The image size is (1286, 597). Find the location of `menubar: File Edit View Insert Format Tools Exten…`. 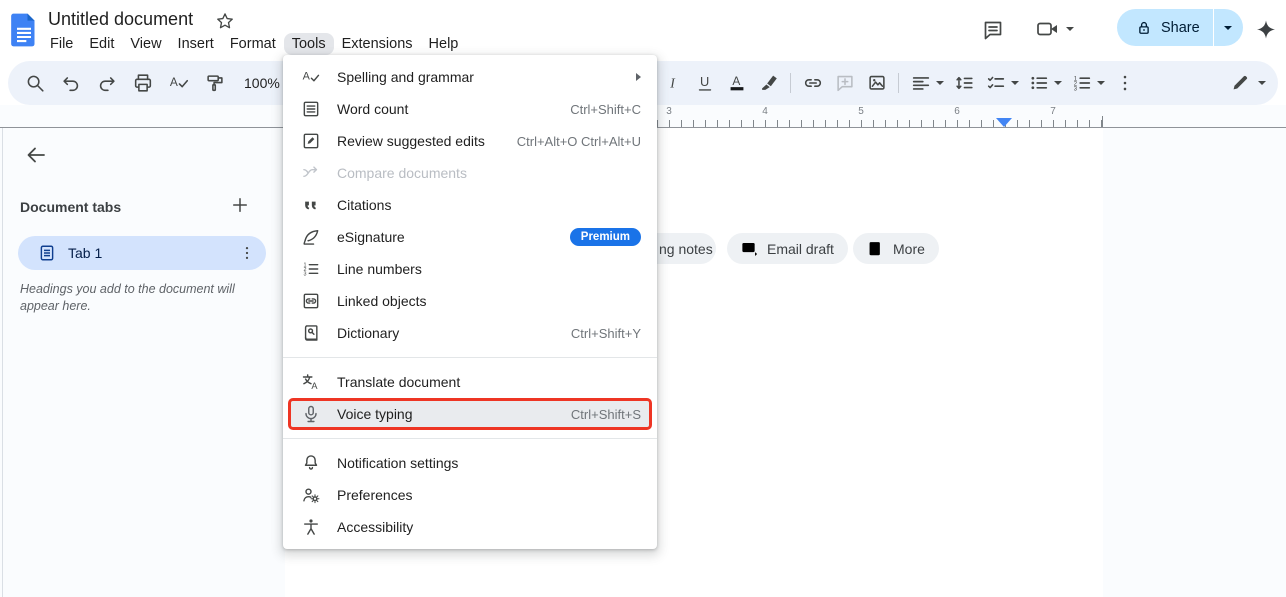

menubar: File Edit View Insert Format Tools Exten… is located at coordinates (254, 43).